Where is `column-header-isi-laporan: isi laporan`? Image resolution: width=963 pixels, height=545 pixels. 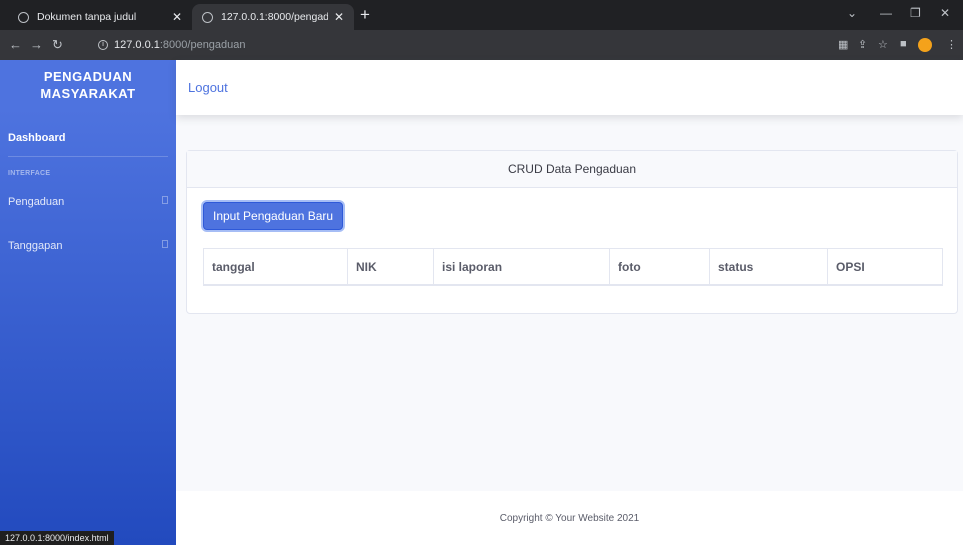 column-header-isi-laporan: isi laporan is located at coordinates (522, 266).